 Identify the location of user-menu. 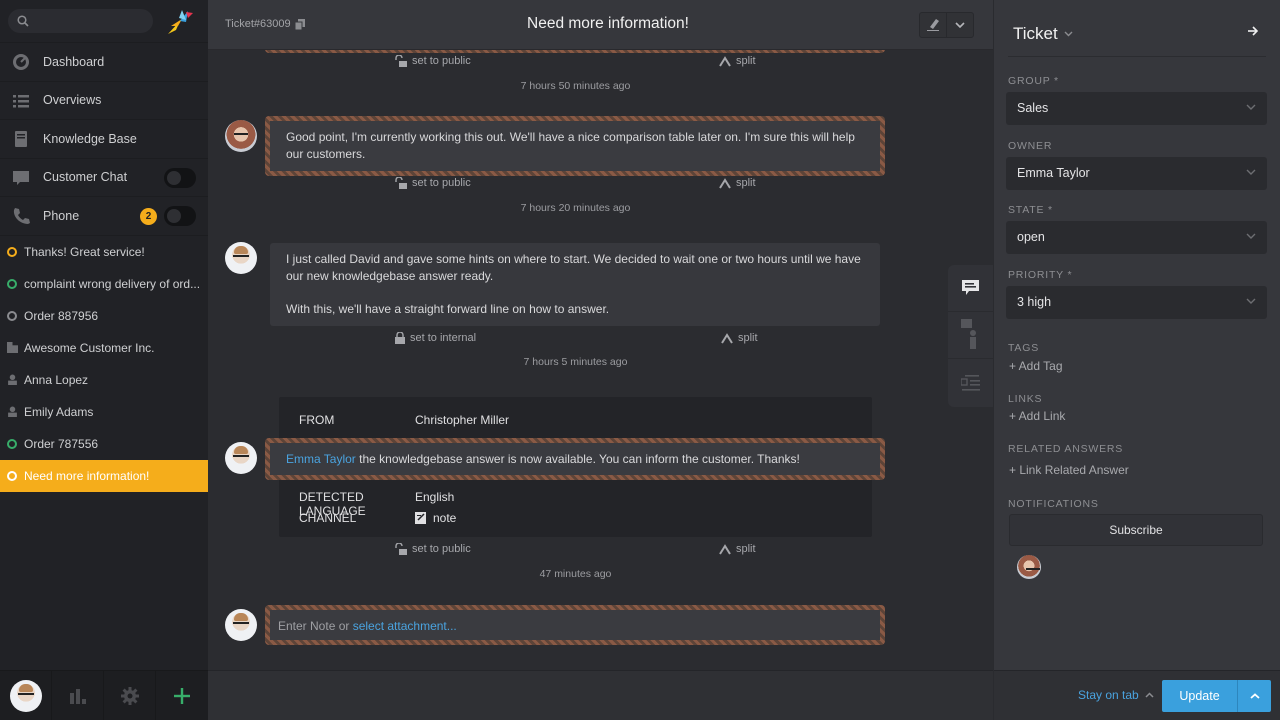
(26, 695).